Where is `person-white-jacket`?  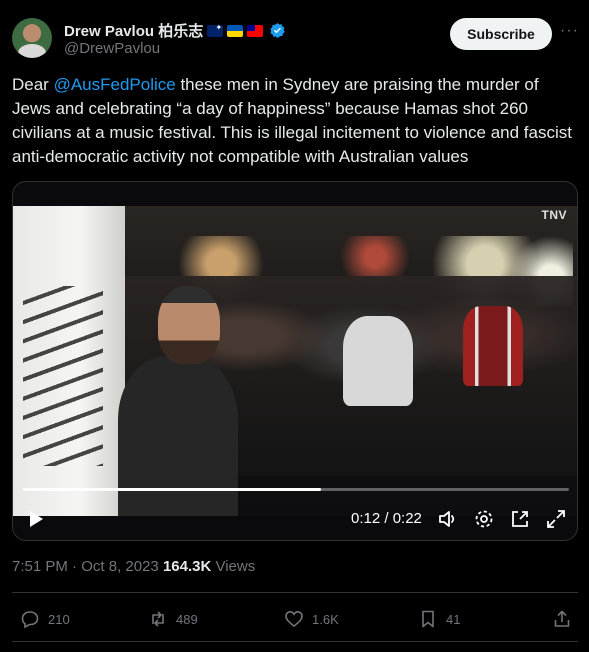
person-white-jacket is located at coordinates (378, 361).